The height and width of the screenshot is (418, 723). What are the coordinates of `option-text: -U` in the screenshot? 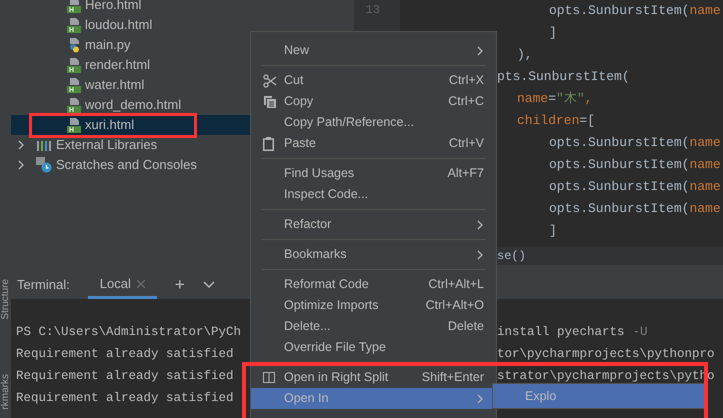 It's located at (640, 332).